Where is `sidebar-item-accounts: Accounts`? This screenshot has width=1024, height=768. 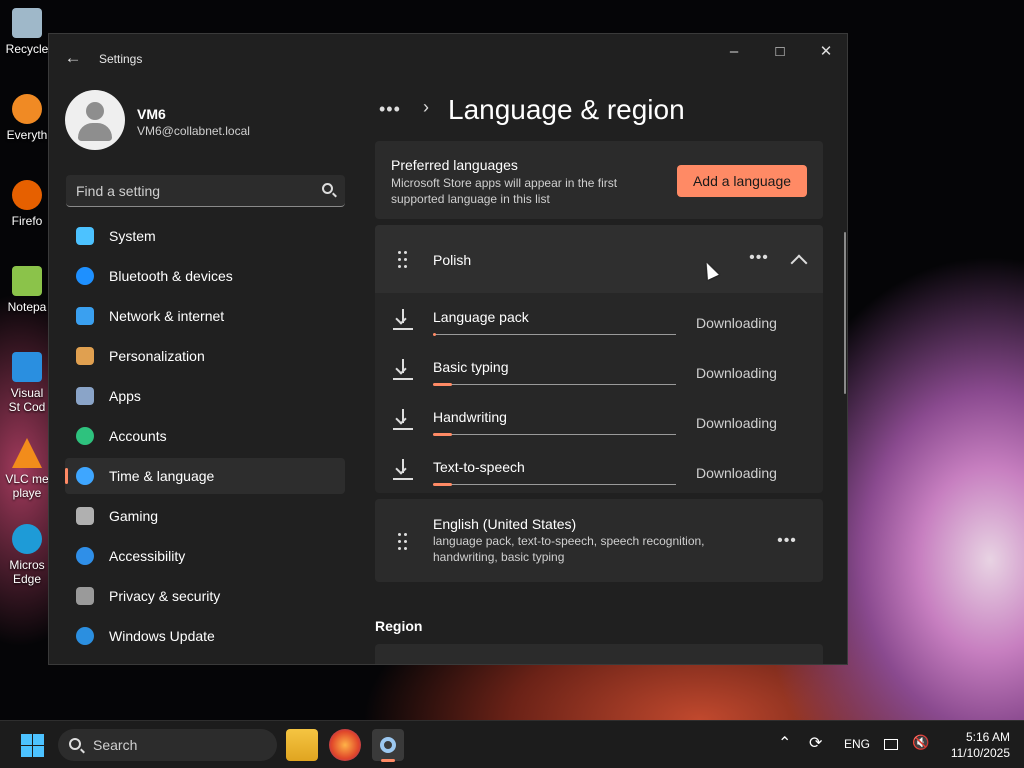 sidebar-item-accounts: Accounts is located at coordinates (205, 436).